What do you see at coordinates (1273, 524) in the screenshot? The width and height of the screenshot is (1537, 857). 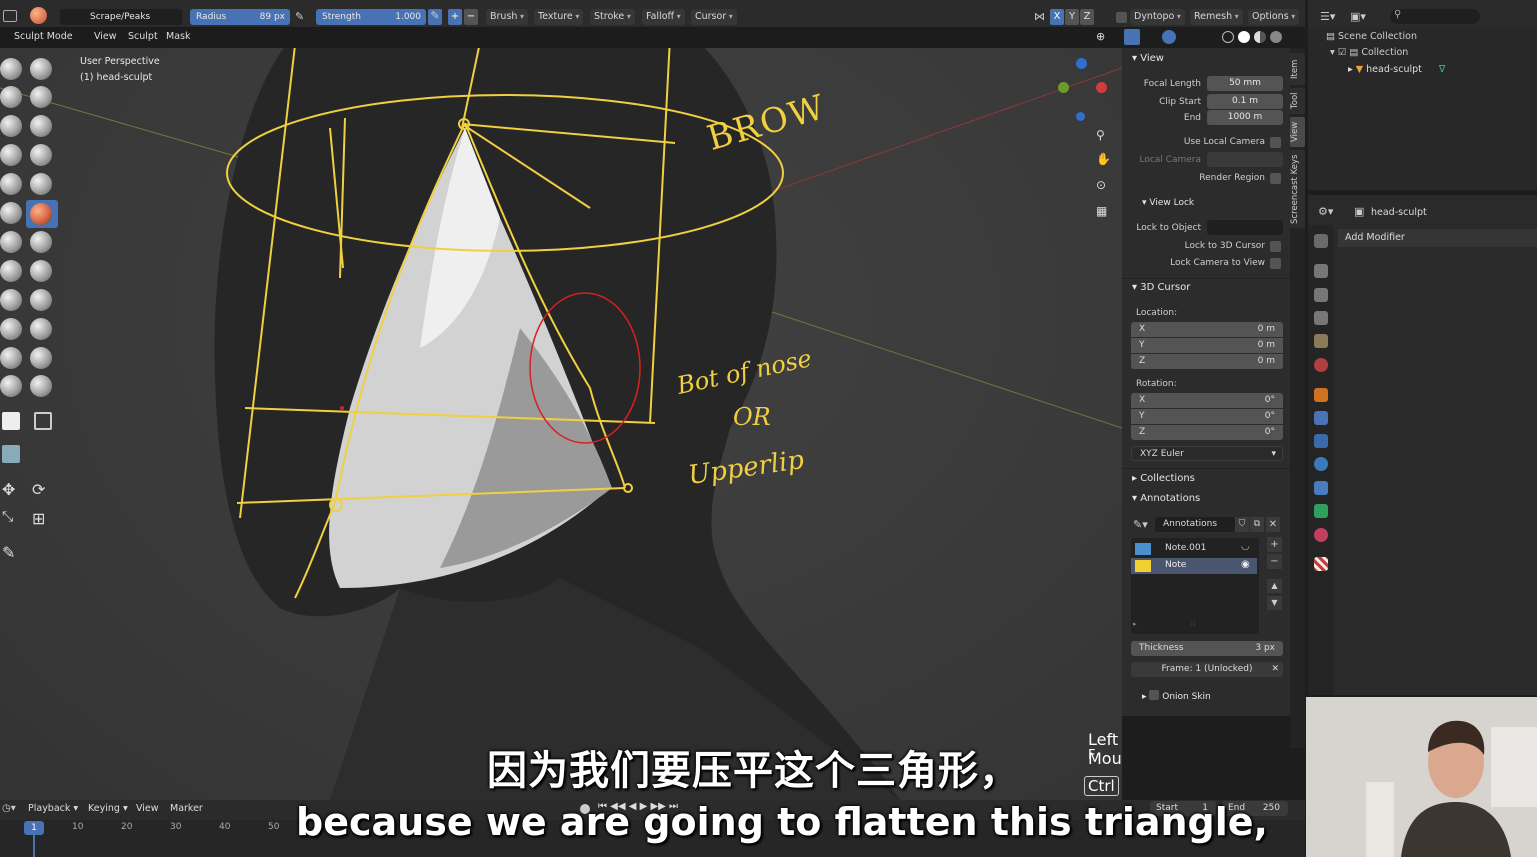 I see `unlink-icon: ✕` at bounding box center [1273, 524].